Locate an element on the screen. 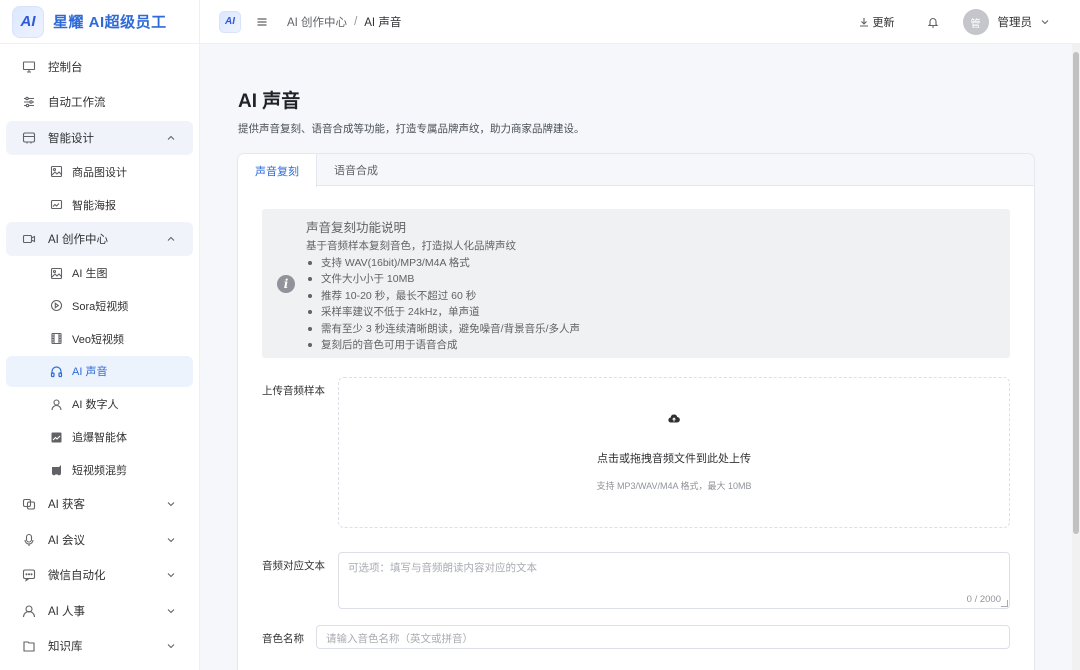 This screenshot has width=1080, height=670. textarea-placeholder: 可选项：填写与音频朗读内容对应的文本 is located at coordinates (442, 568).